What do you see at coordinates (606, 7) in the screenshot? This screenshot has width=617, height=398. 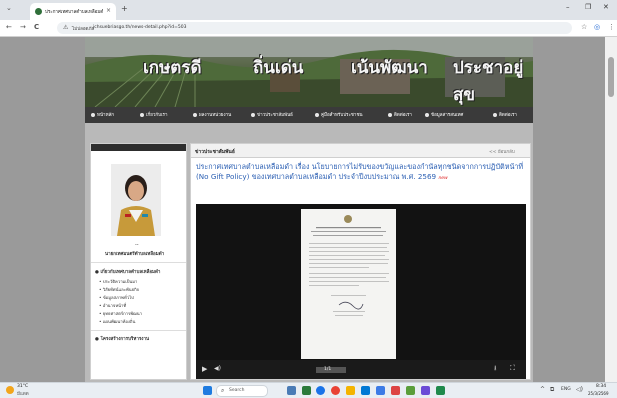 I see `close-window-button: ✕` at bounding box center [606, 7].